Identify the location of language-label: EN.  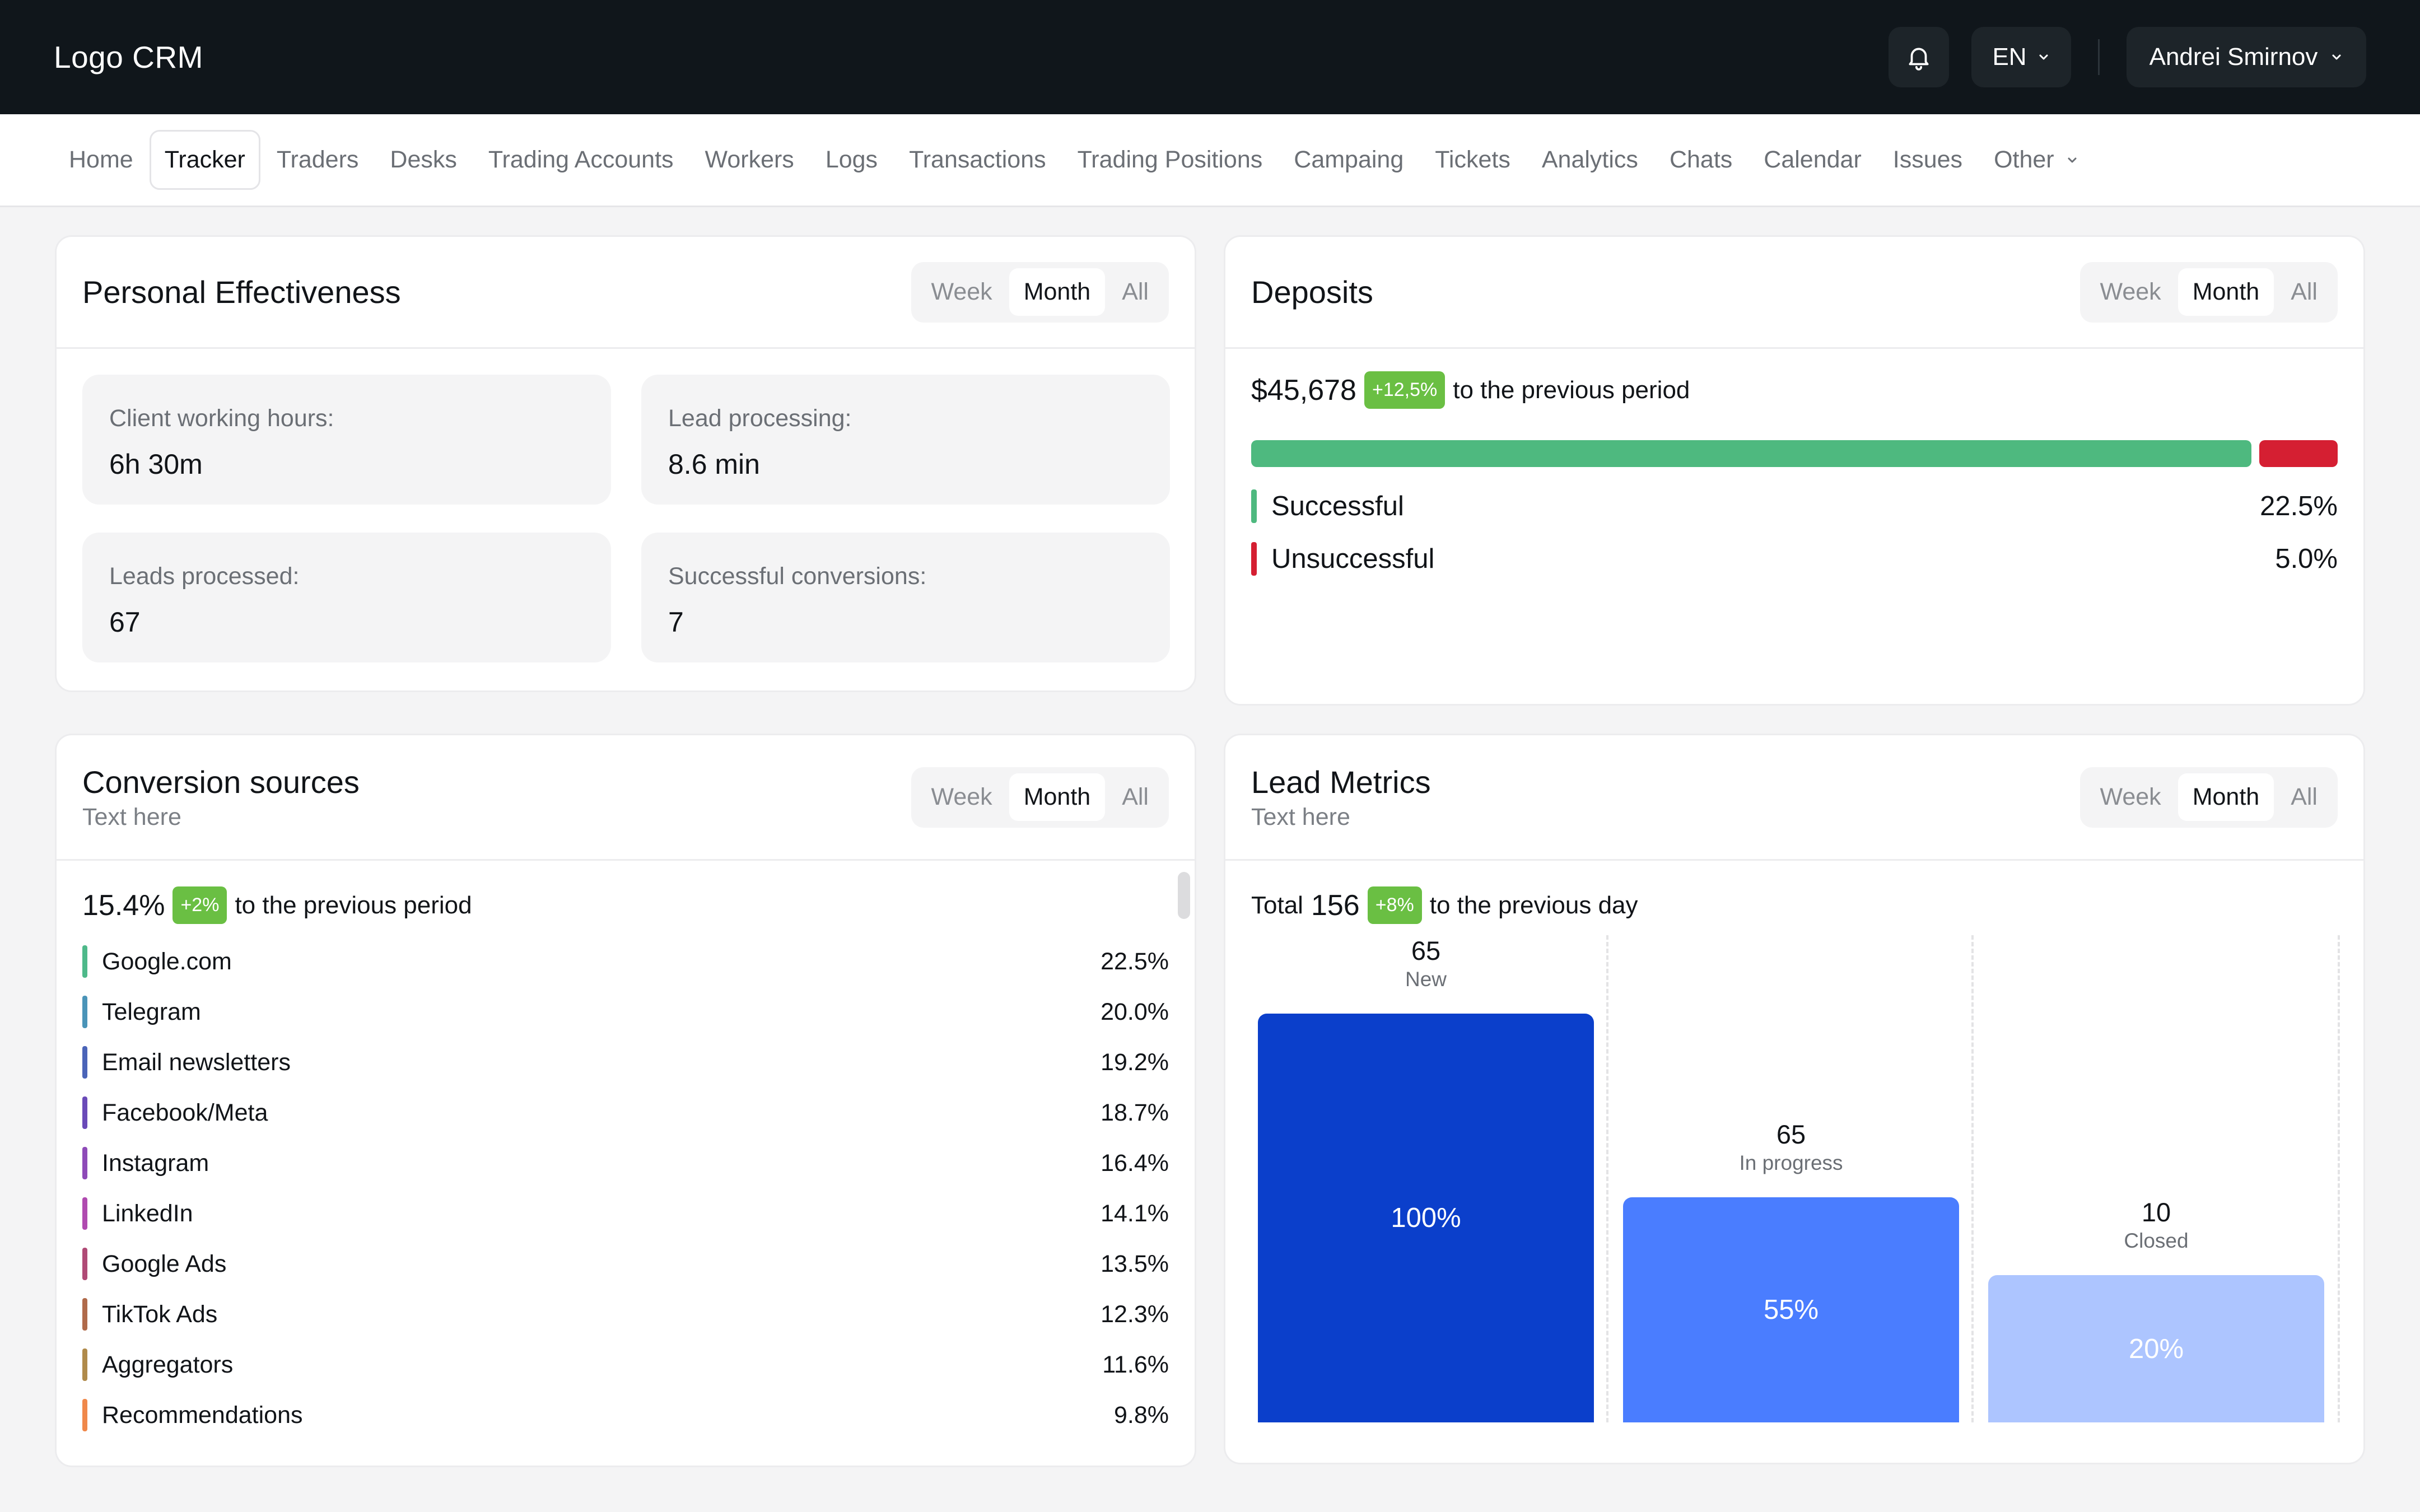
(2010, 57).